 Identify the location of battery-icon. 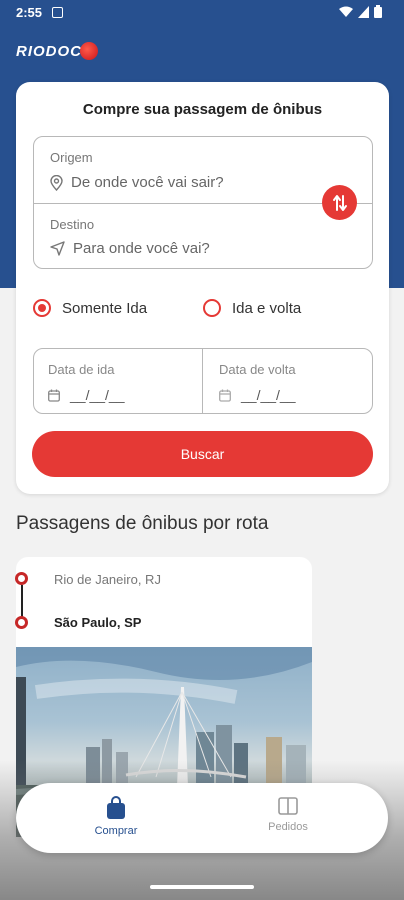
(378, 11).